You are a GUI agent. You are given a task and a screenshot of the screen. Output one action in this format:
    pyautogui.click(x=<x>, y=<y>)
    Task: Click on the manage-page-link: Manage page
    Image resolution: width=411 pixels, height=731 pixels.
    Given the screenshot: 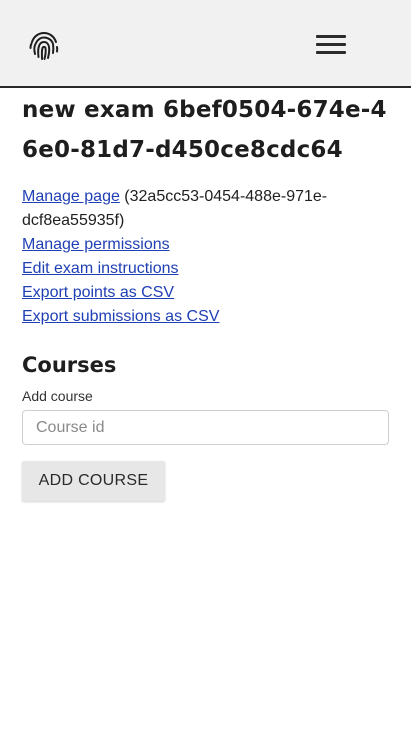 What is the action you would take?
    pyautogui.click(x=71, y=196)
    